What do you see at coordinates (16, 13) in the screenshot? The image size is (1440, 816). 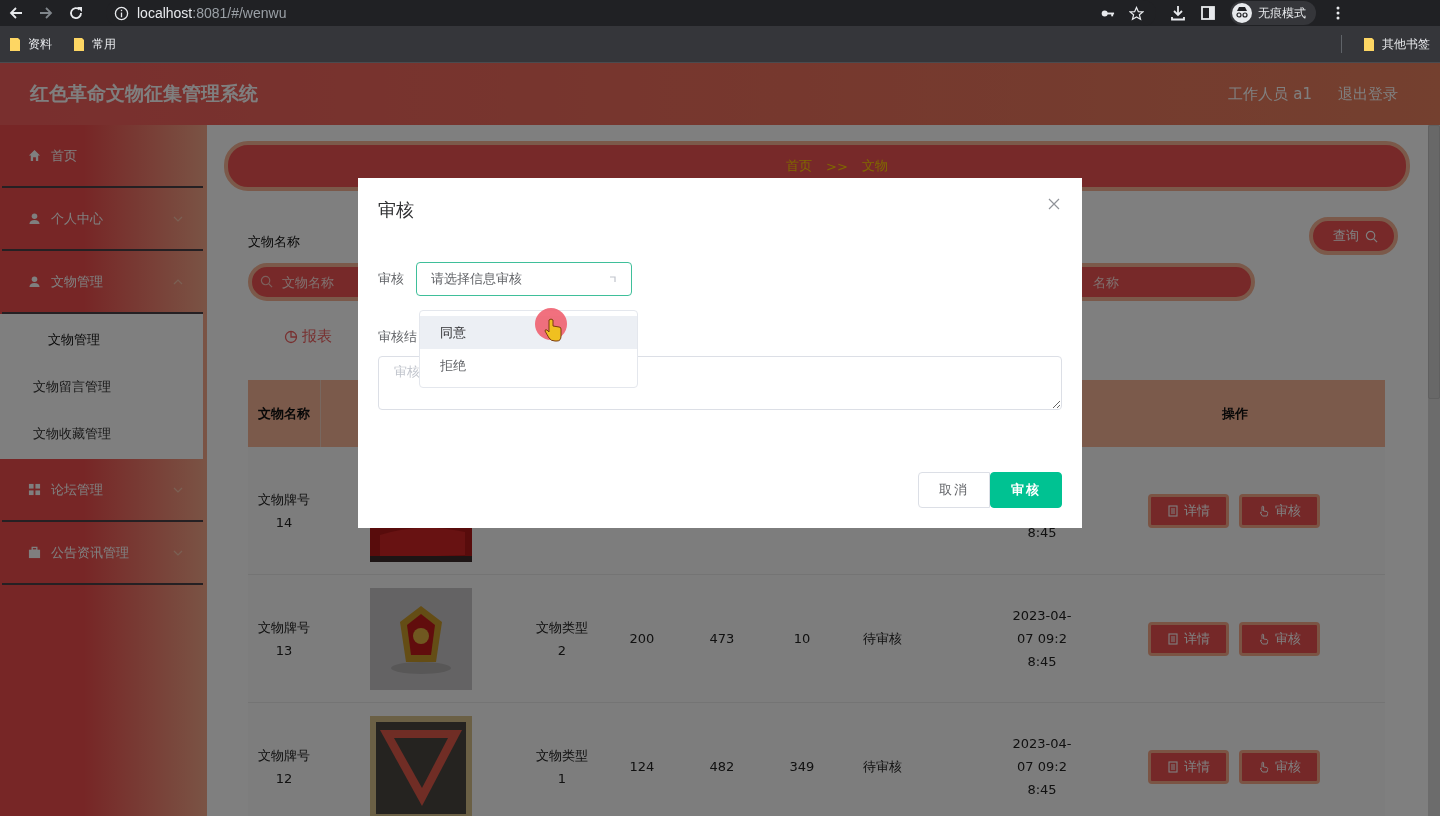 I see `back-icon` at bounding box center [16, 13].